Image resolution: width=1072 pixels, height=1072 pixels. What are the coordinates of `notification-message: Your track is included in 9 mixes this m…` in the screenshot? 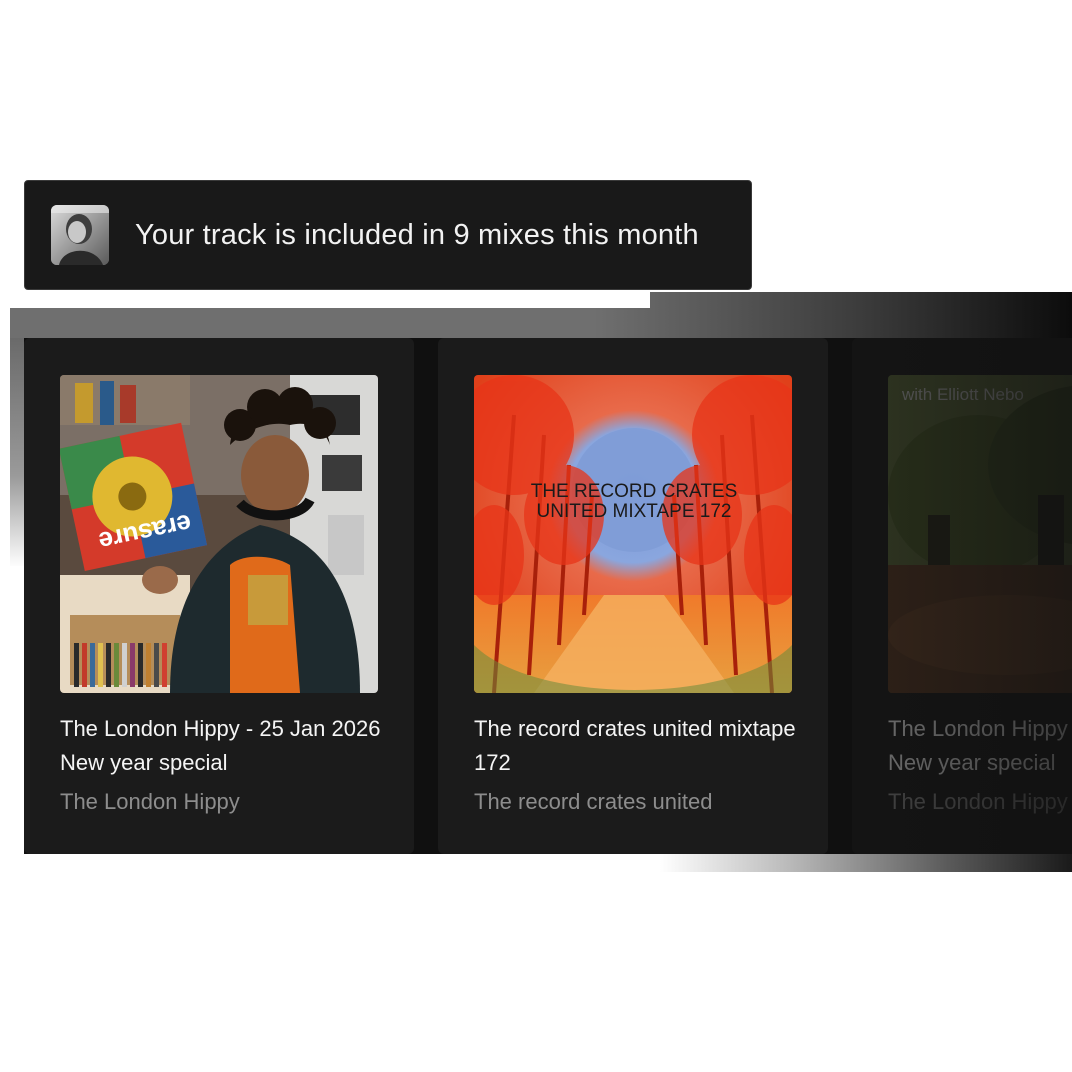 It's located at (417, 235).